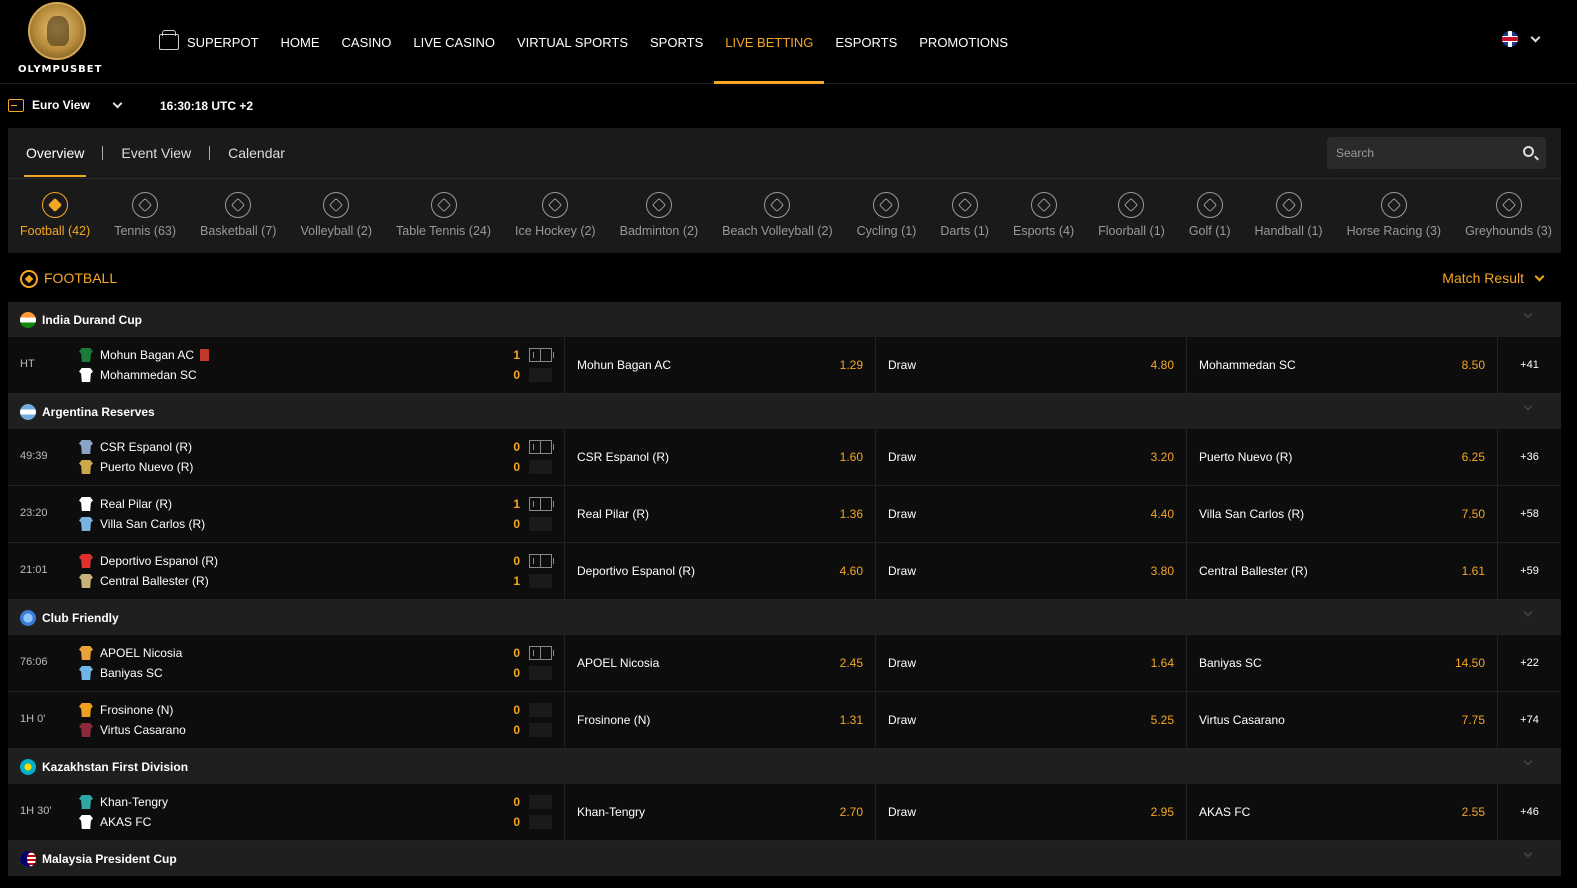  What do you see at coordinates (659, 216) in the screenshot?
I see `sport-filter-badminton: Badminton (2)` at bounding box center [659, 216].